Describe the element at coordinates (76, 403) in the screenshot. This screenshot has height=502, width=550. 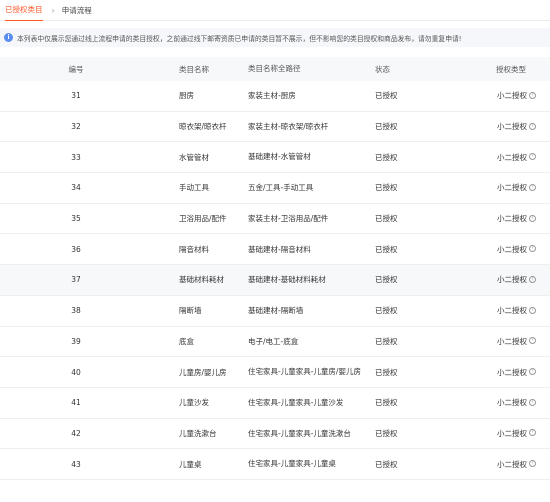
I see `row-id: 41` at that location.